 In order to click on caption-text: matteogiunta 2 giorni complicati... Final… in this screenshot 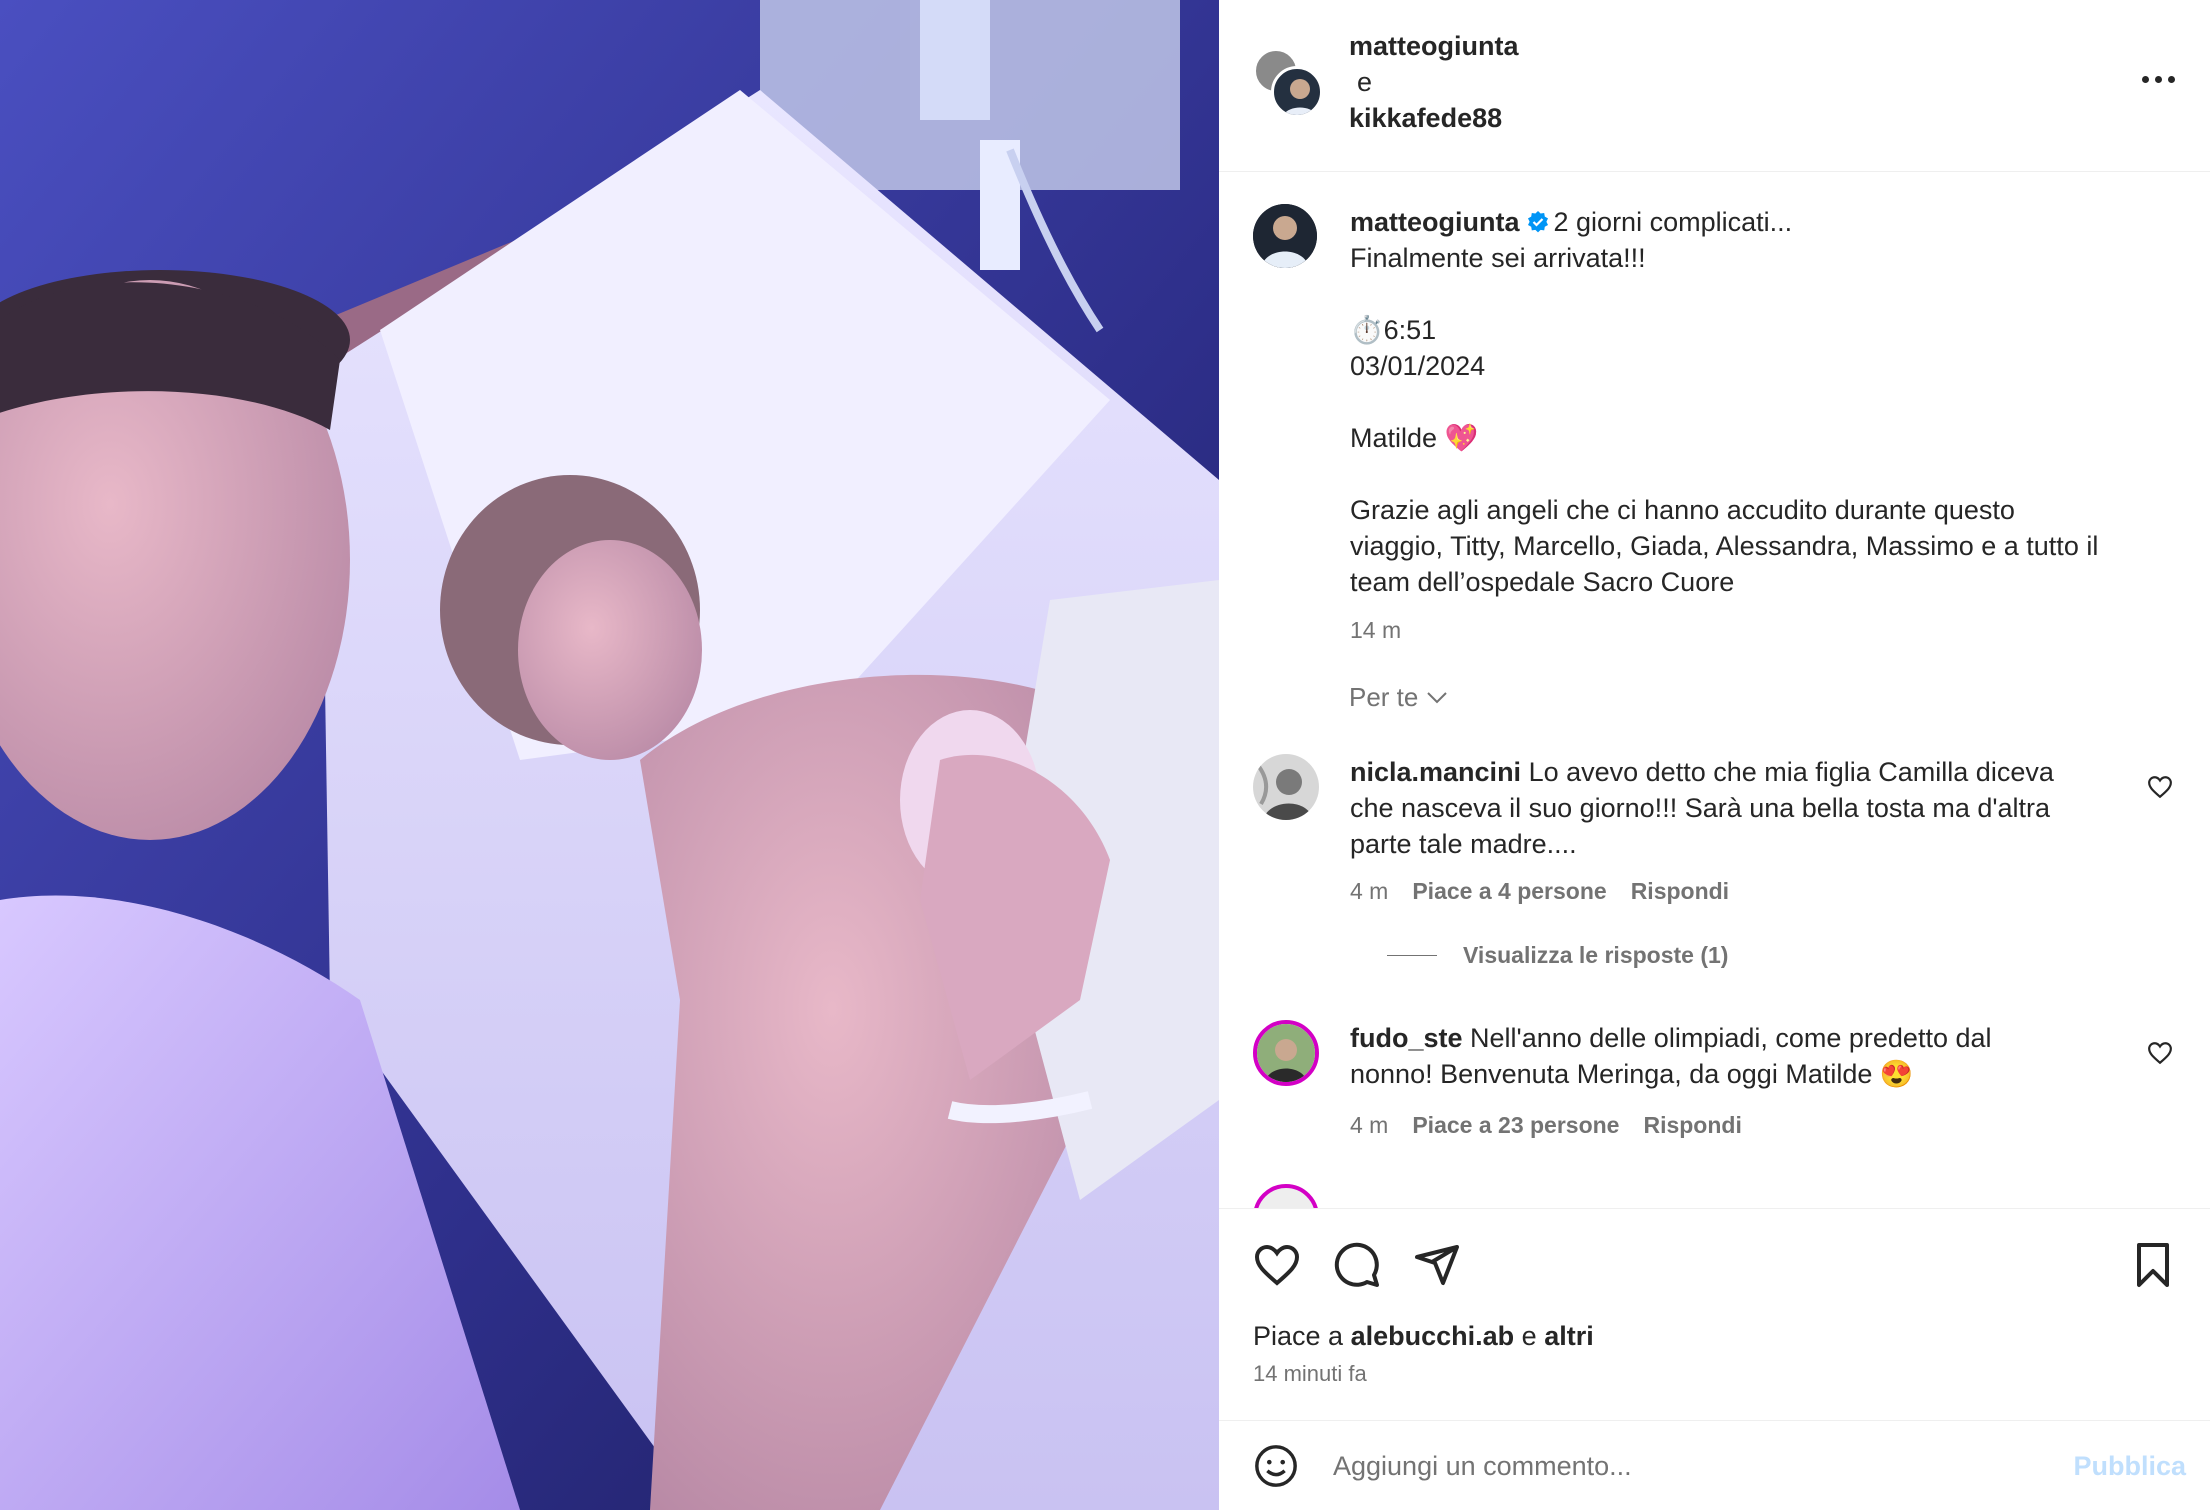, I will do `click(1765, 426)`.